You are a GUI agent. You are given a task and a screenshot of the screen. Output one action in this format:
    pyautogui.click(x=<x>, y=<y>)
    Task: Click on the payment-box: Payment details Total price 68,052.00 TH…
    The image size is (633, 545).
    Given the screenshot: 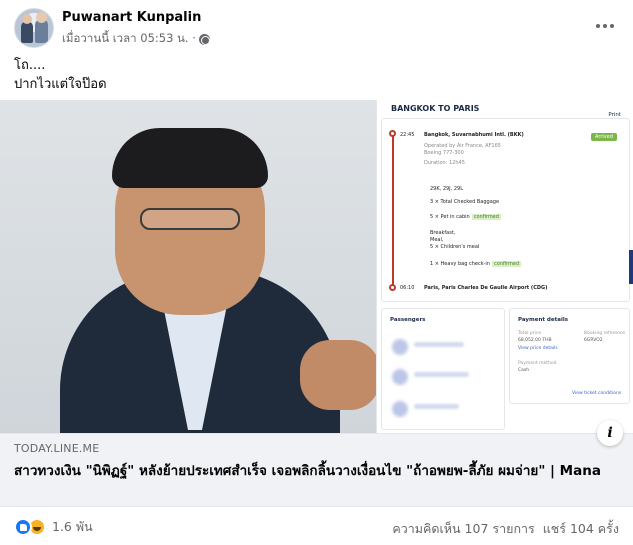 What is the action you would take?
    pyautogui.click(x=569, y=356)
    